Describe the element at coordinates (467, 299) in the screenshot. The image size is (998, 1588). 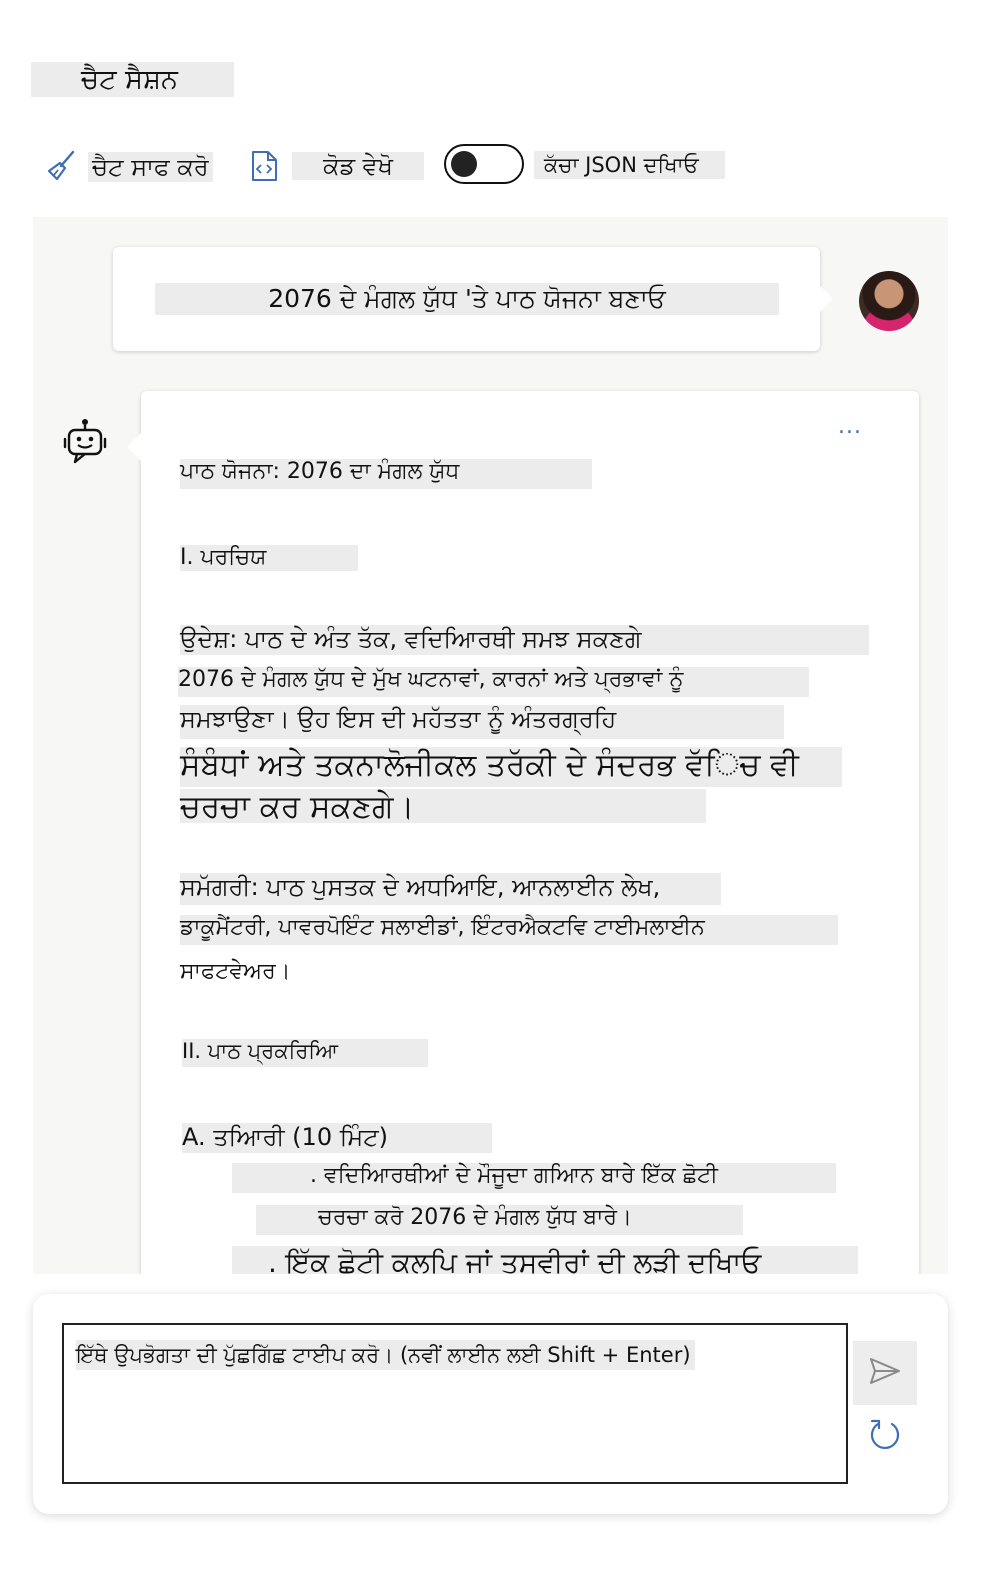
I see `user-message-text: 2076 ਦੇ ਮੰਗਲ ਯੁੱਧ 'ਤੇ ਪਾਠ ਯੋਜਨਾ ਬਣਾਓ` at that location.